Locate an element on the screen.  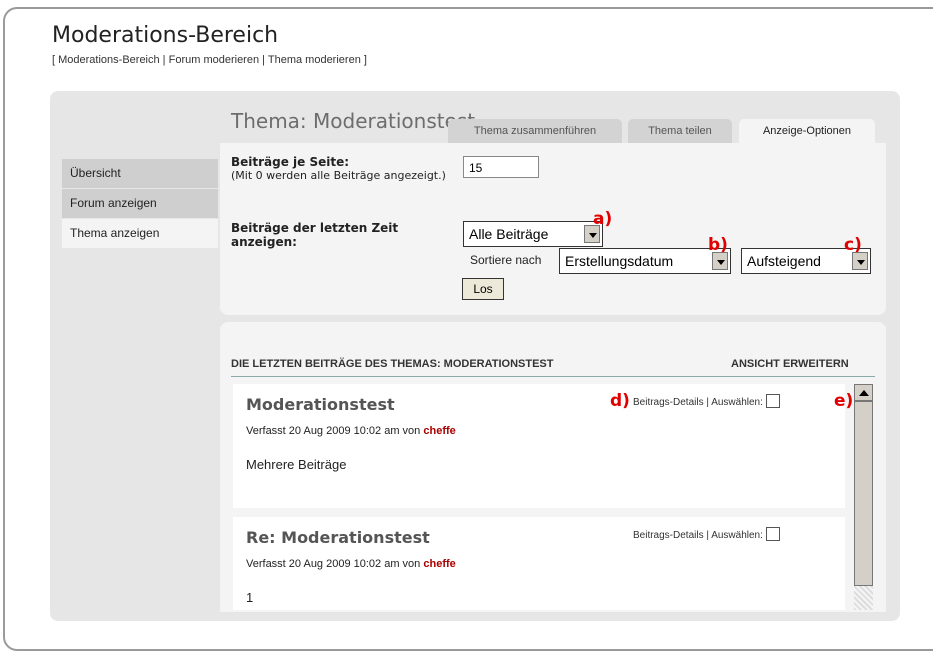
marker-c: c) is located at coordinates (853, 245).